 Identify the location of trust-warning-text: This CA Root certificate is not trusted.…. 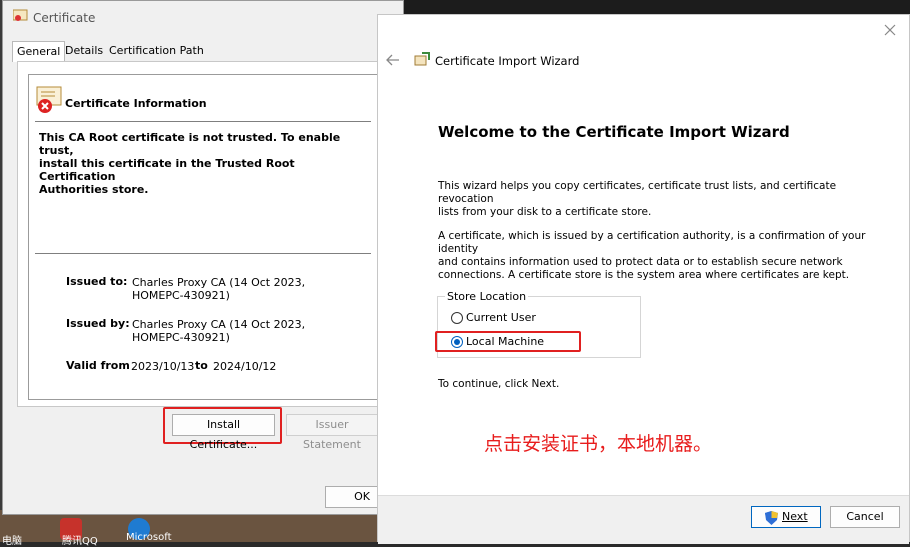
(199, 163).